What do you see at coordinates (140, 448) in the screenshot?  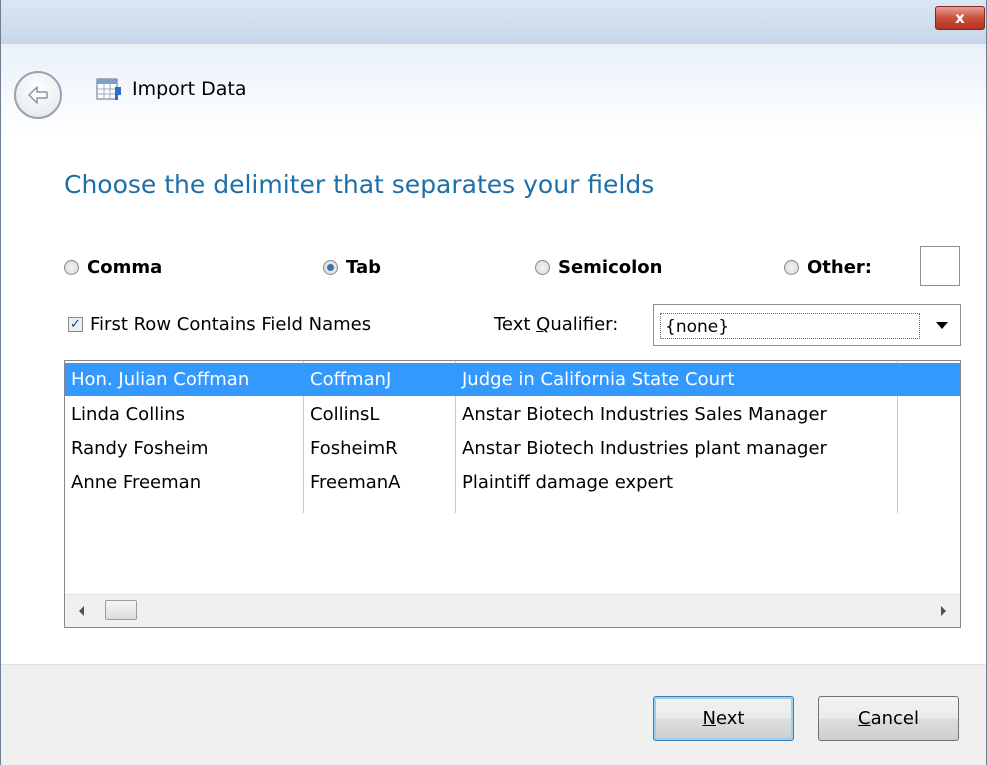 I see `table-cell: Randy Fosheim` at bounding box center [140, 448].